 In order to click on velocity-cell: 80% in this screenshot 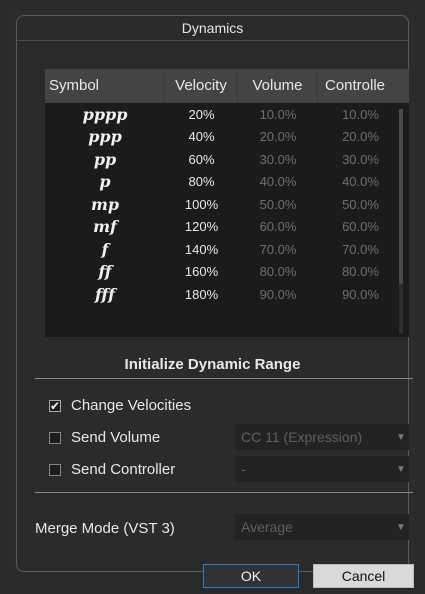, I will do `click(201, 182)`.